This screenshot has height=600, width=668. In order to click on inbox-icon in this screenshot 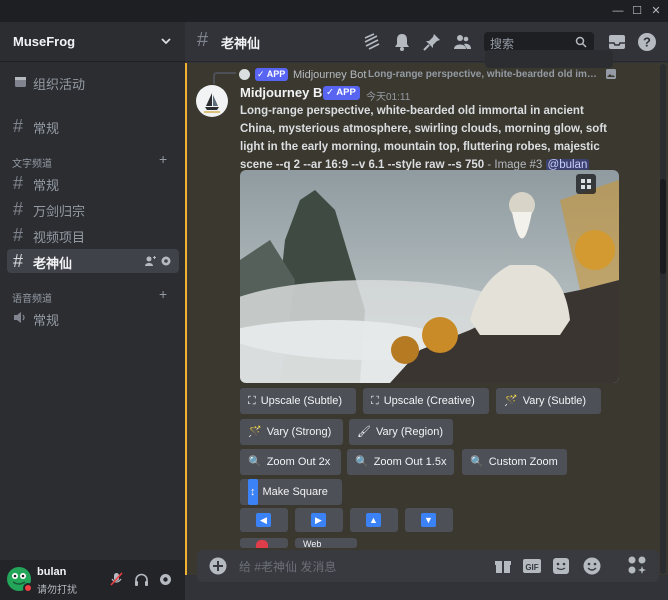, I will do `click(617, 42)`.